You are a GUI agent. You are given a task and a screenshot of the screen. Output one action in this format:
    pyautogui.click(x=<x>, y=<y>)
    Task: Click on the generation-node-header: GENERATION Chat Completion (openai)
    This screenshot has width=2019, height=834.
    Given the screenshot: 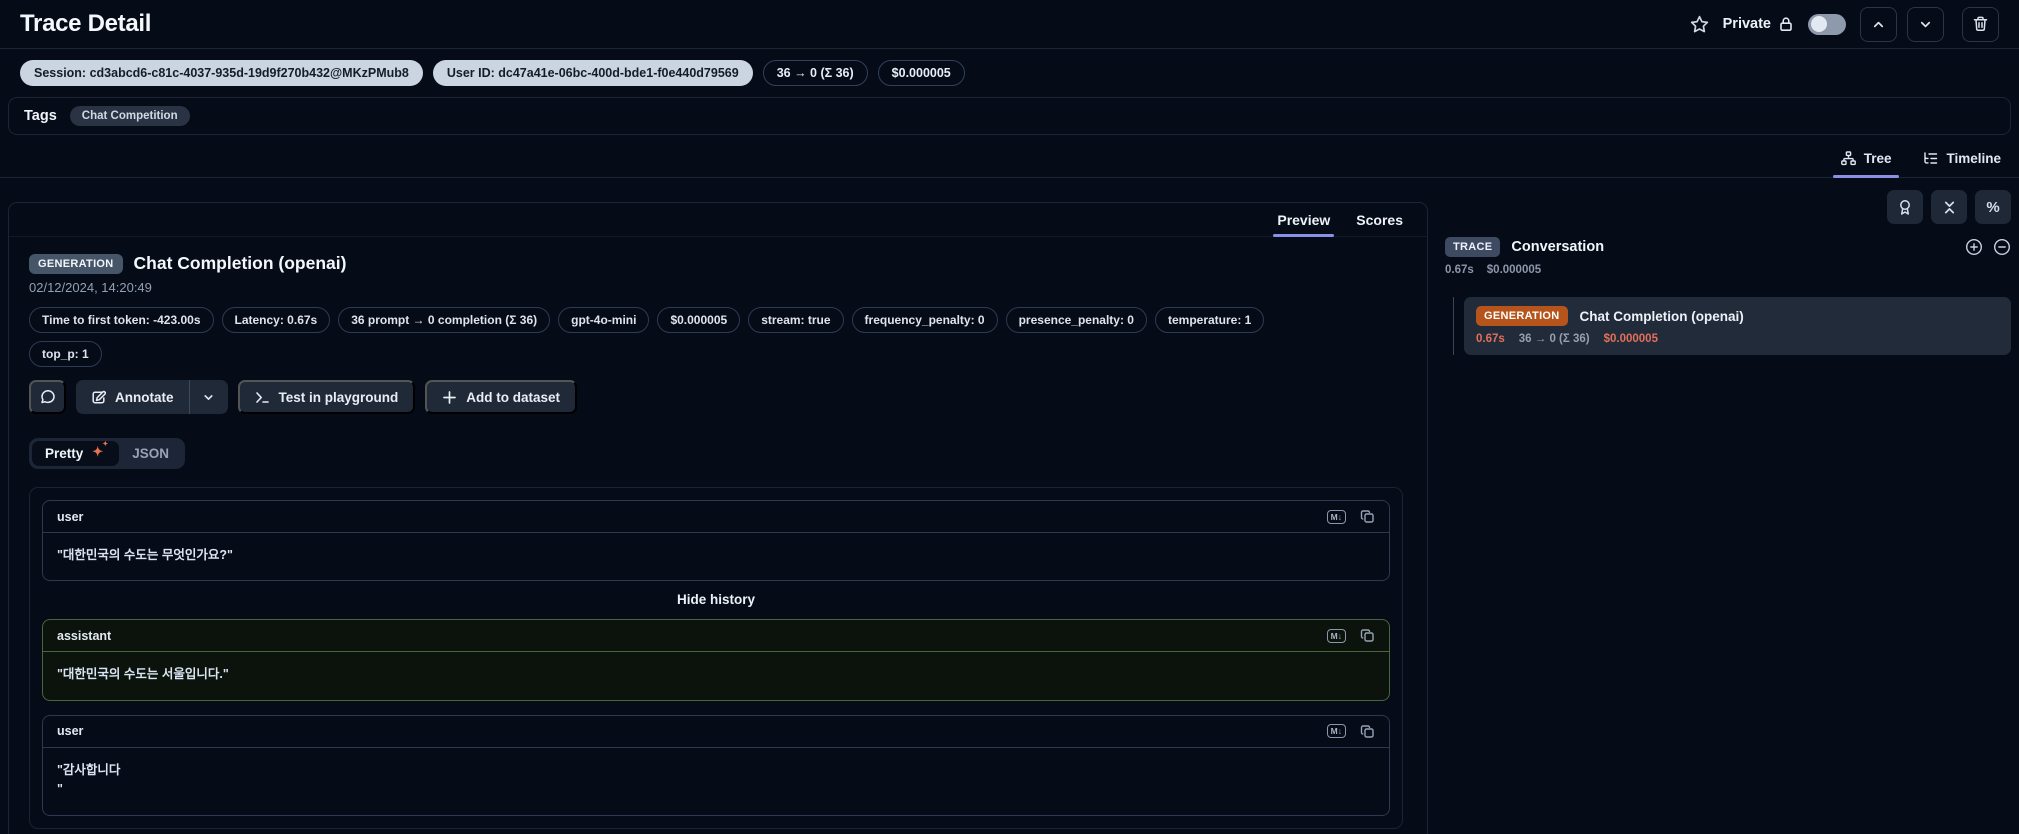 What is the action you would take?
    pyautogui.click(x=1737, y=316)
    